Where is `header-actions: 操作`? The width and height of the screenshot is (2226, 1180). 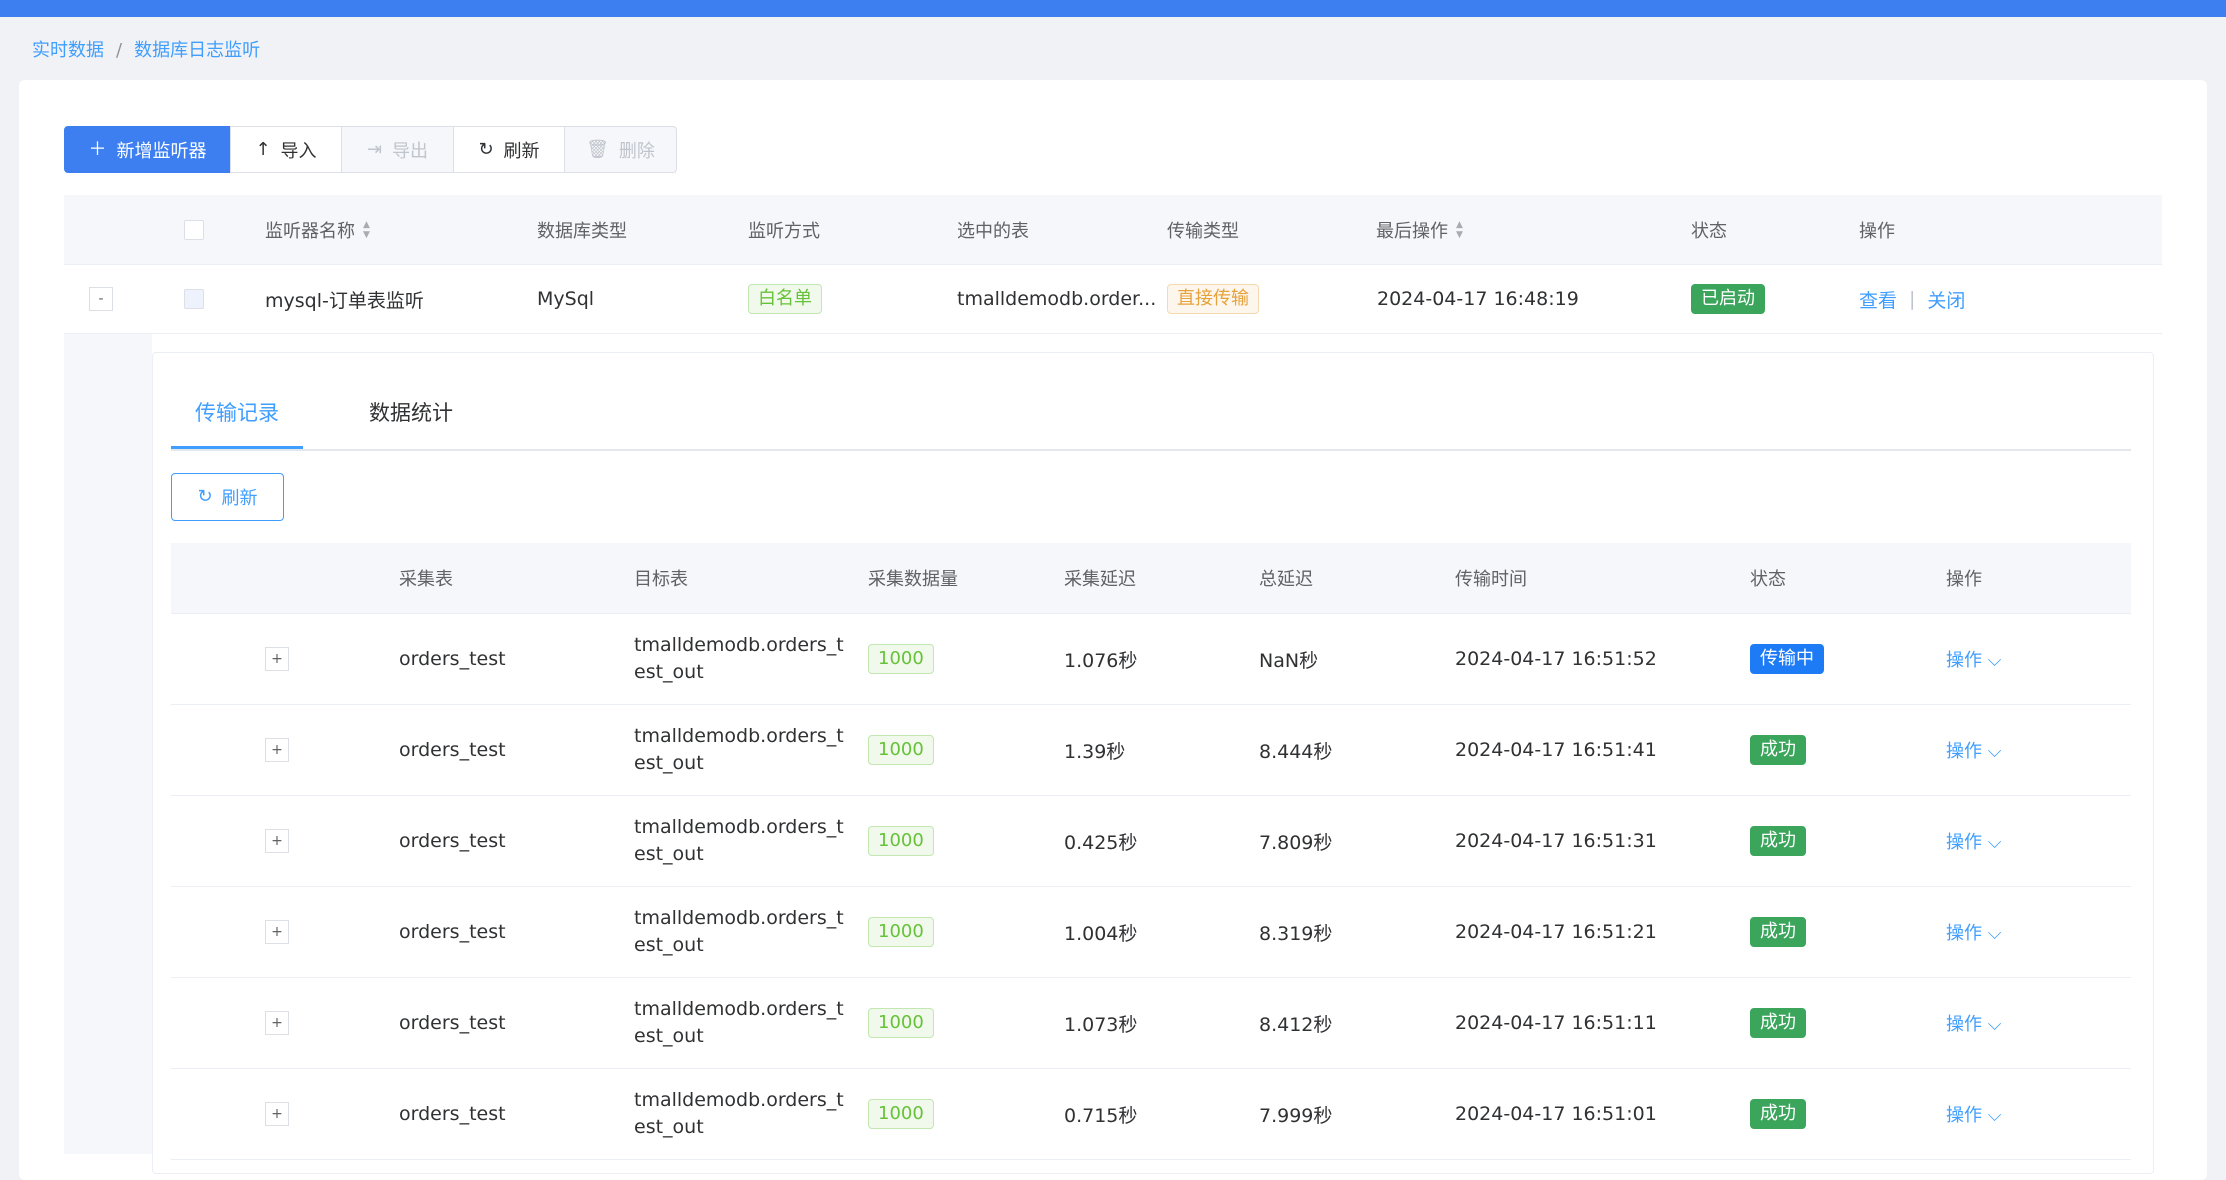 header-actions: 操作 is located at coordinates (1877, 231).